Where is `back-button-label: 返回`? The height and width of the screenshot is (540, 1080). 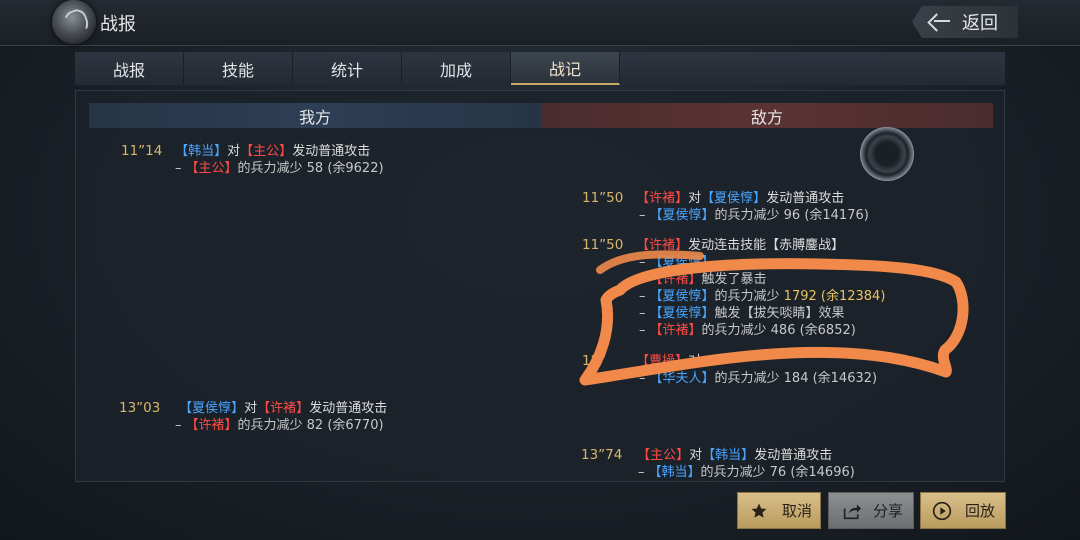 back-button-label: 返回 is located at coordinates (980, 23).